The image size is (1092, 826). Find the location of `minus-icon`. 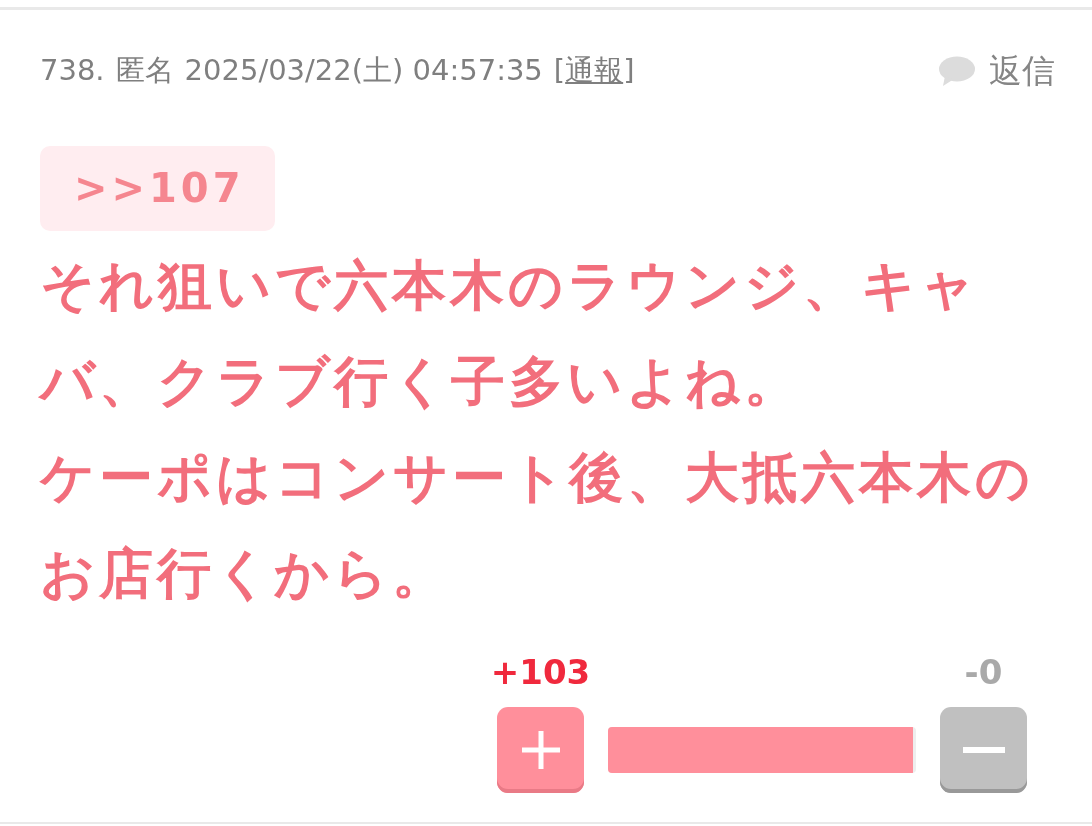

minus-icon is located at coordinates (983, 750).